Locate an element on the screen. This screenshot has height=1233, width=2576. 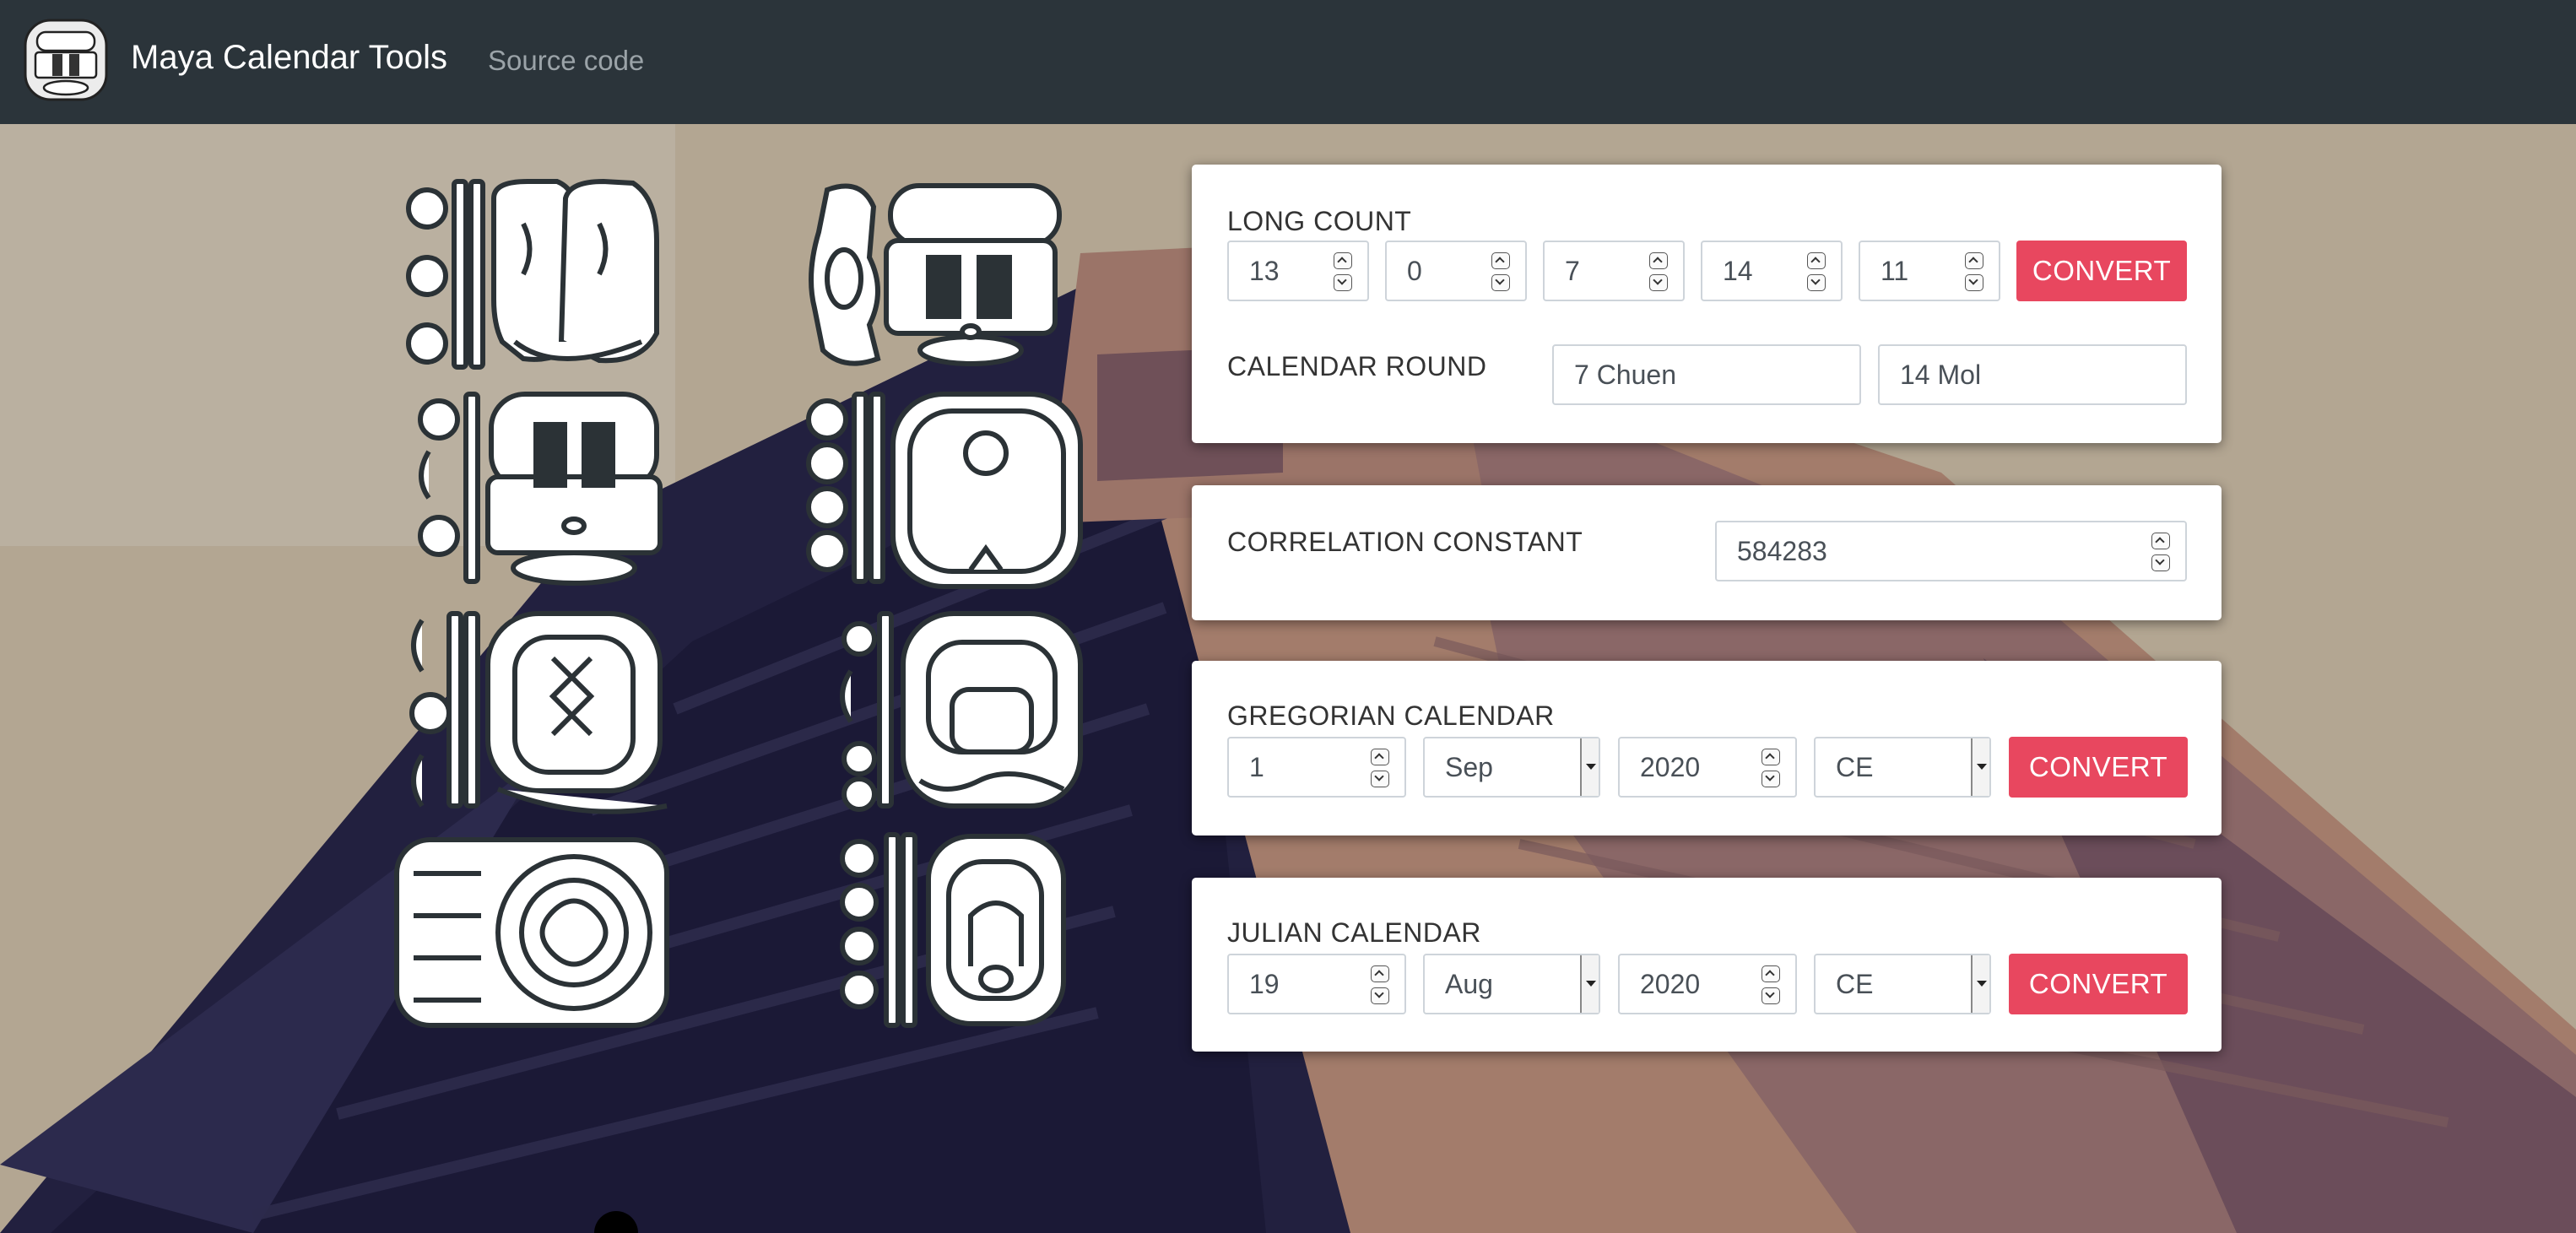
source-code-link: Source code is located at coordinates (566, 61).